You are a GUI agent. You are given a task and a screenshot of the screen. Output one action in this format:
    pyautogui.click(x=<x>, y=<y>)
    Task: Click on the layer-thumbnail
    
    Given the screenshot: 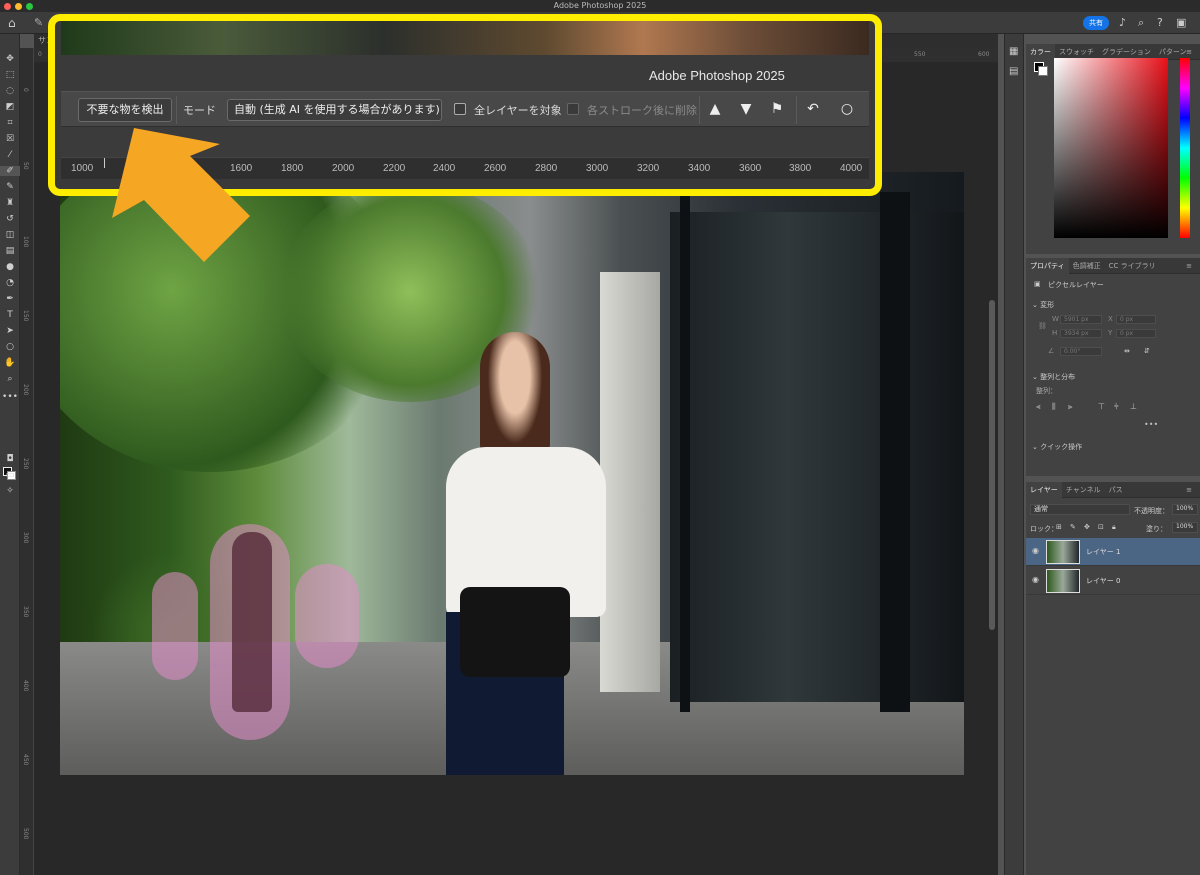 What is the action you would take?
    pyautogui.click(x=1063, y=581)
    